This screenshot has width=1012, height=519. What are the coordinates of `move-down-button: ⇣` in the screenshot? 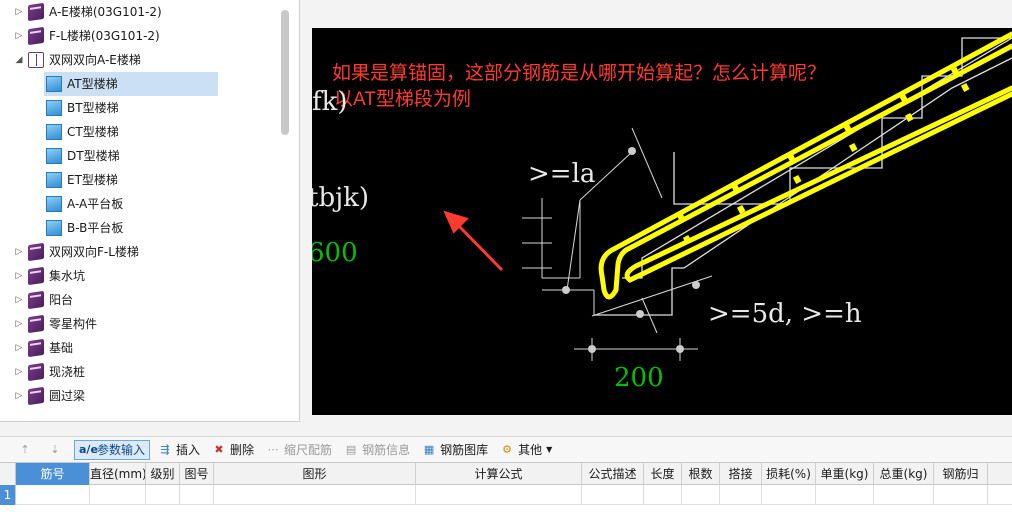 It's located at (57, 450).